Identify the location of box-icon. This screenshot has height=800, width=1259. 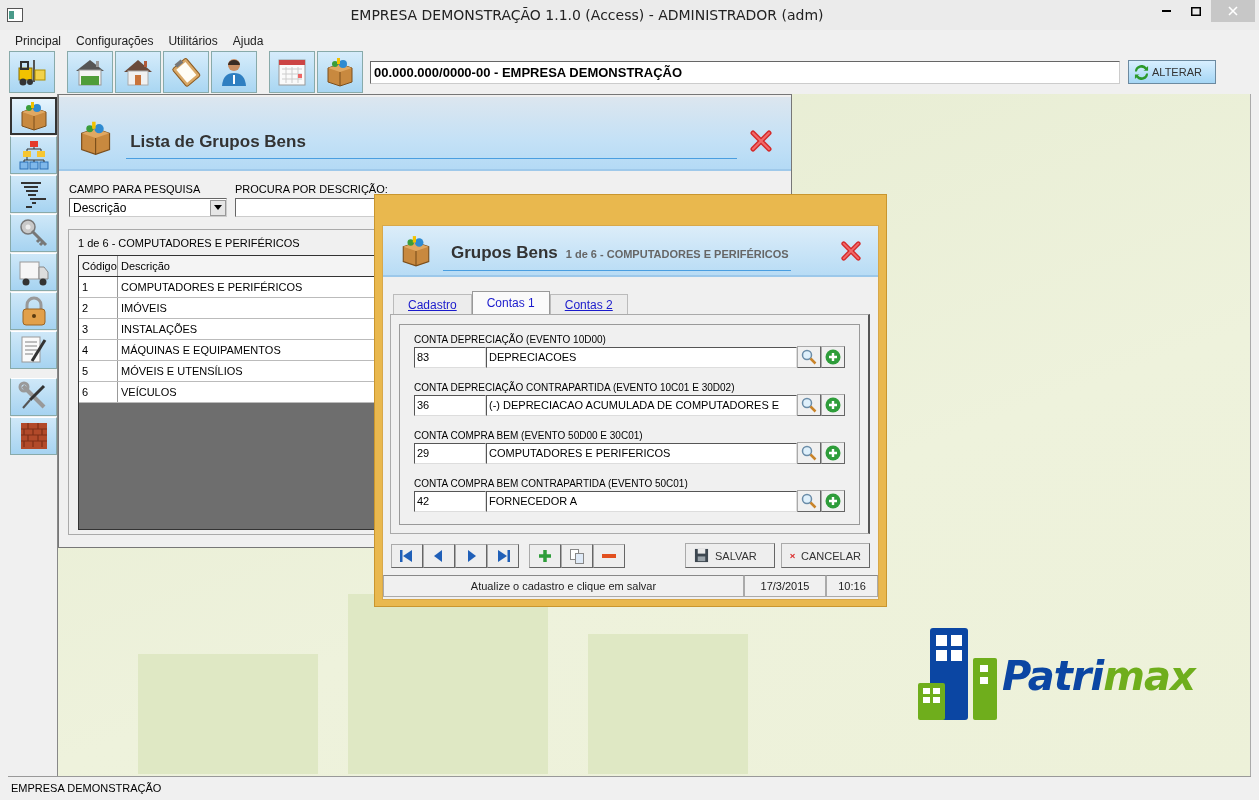
(340, 72).